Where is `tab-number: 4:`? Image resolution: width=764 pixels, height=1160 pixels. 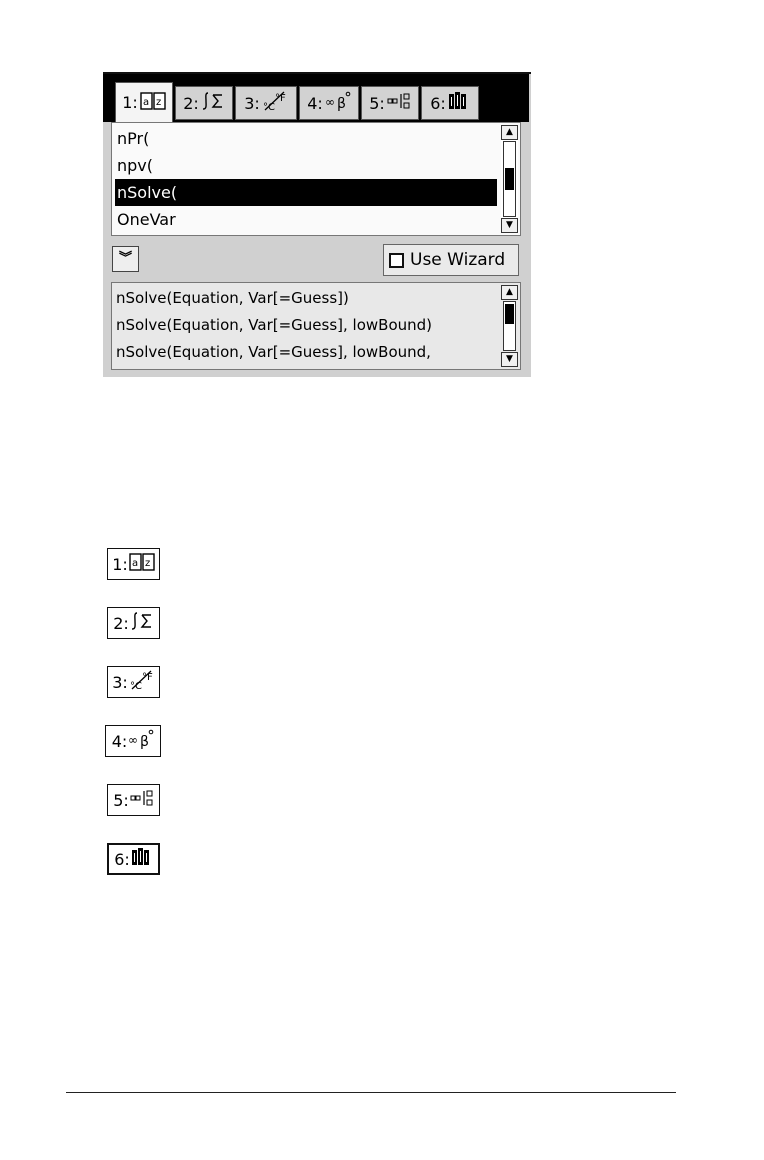
tab-number: 4: is located at coordinates (315, 103).